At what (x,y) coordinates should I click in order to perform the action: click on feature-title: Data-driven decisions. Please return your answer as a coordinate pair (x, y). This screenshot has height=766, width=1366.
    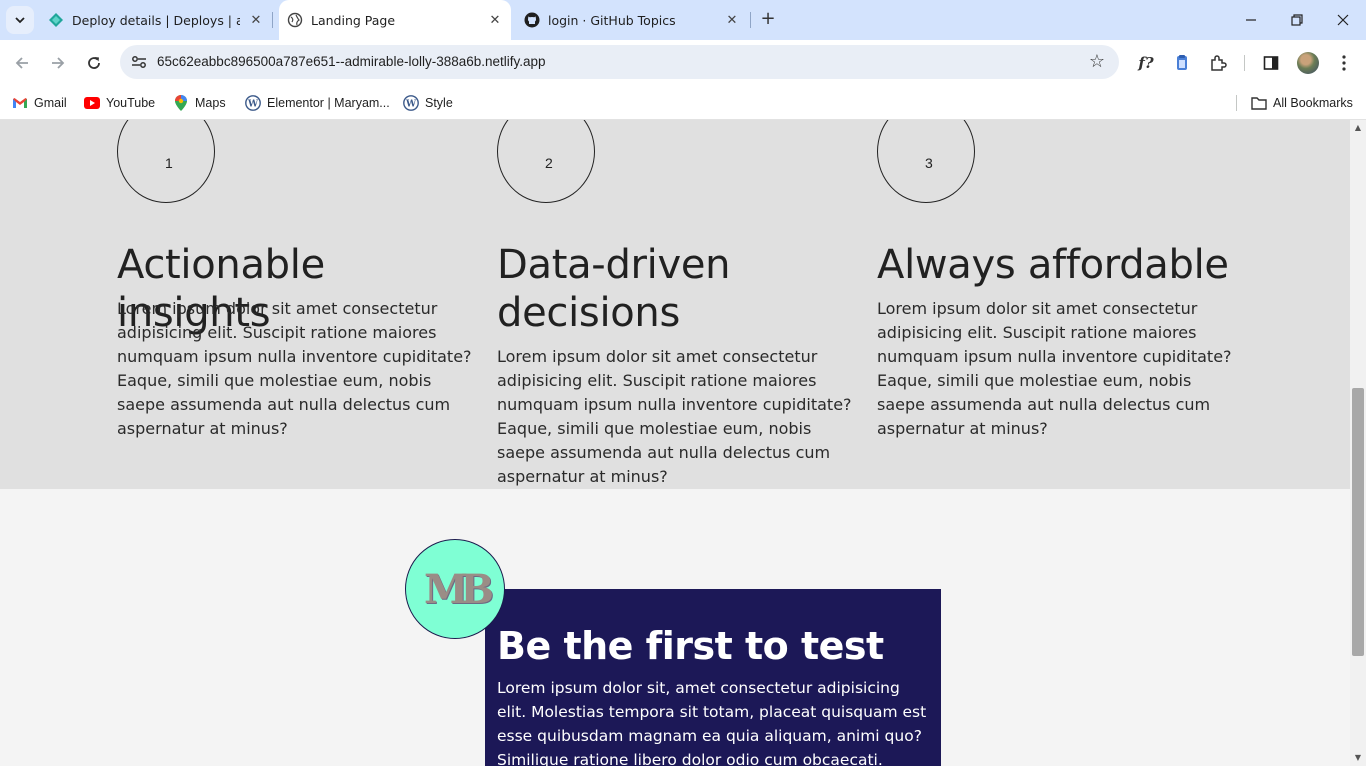
    Looking at the image, I should click on (614, 289).